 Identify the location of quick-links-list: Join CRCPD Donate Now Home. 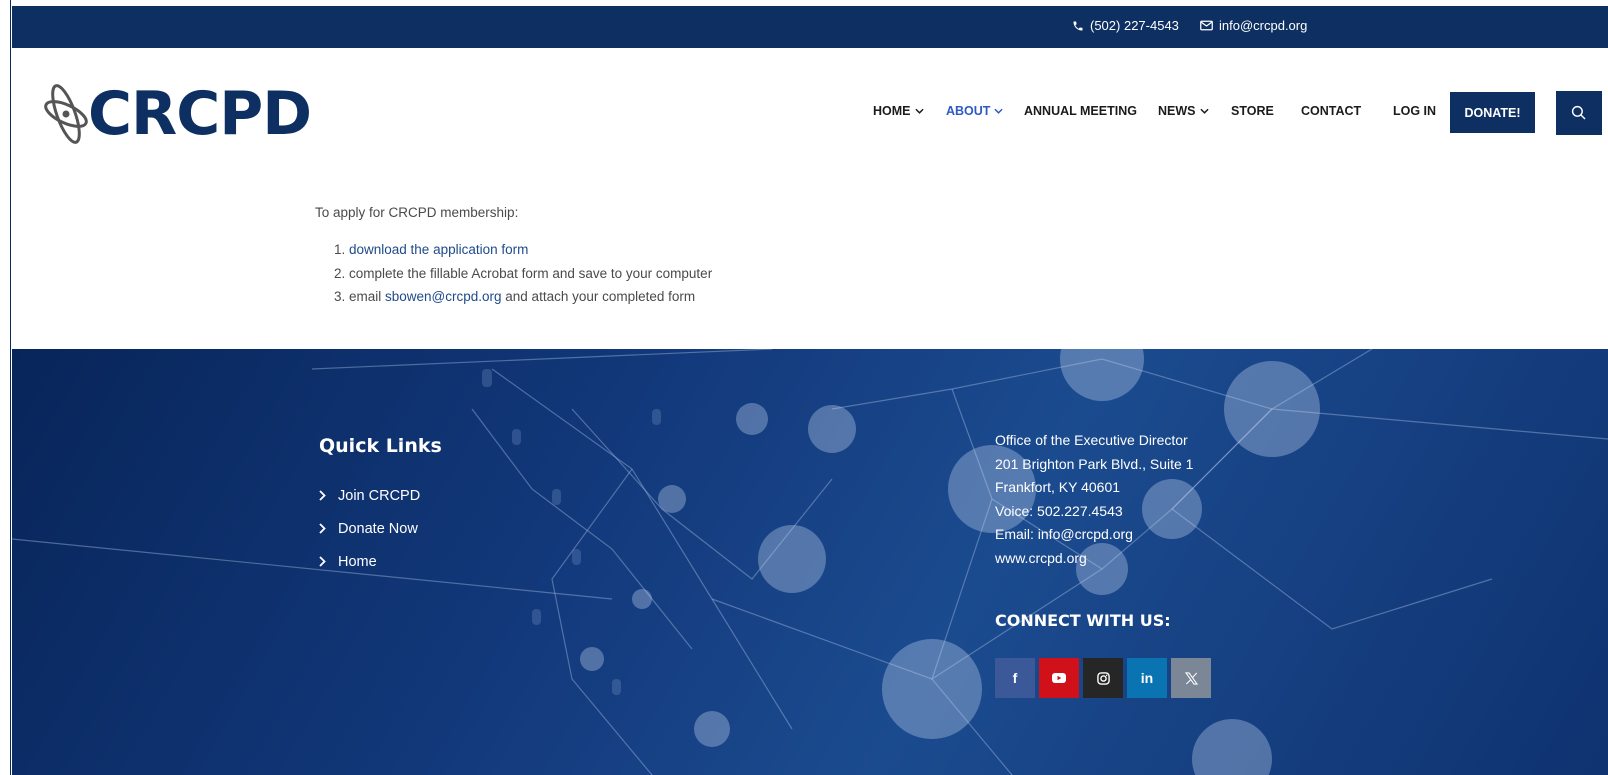
(369, 528).